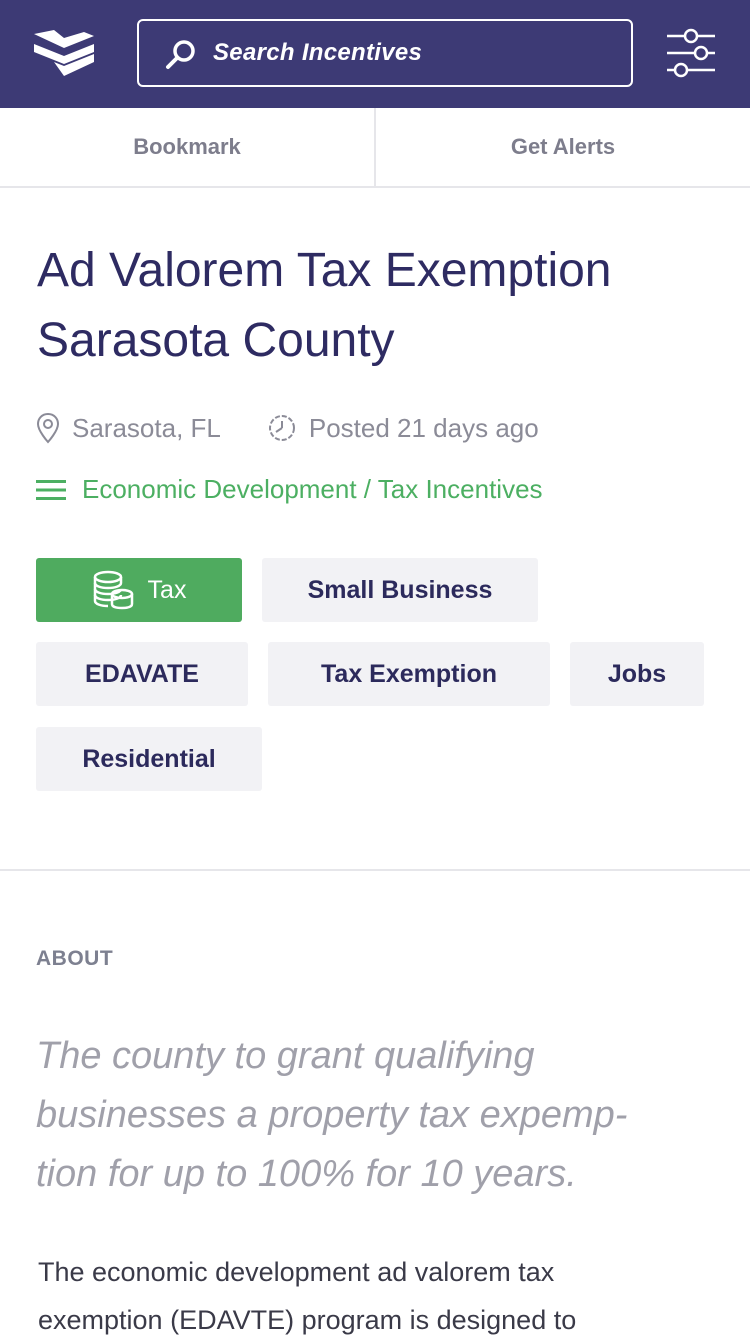  I want to click on get-alerts-button: Get Alerts, so click(563, 147).